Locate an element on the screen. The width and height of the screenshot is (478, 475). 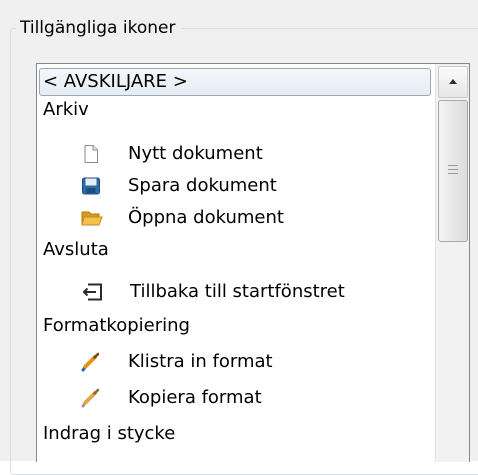
chevron-up-icon is located at coordinates (453, 81).